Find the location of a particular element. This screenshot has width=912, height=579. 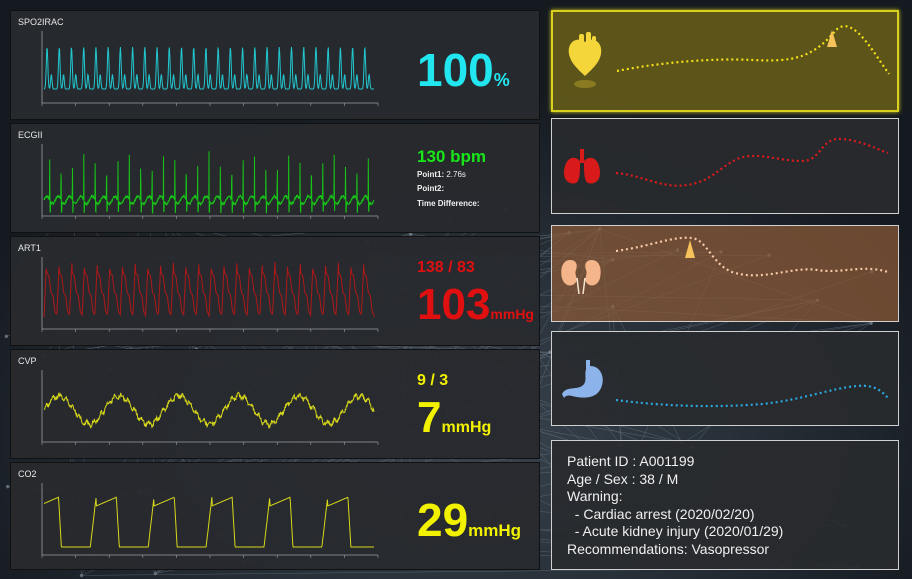

ecg-waveform is located at coordinates (210, 181).